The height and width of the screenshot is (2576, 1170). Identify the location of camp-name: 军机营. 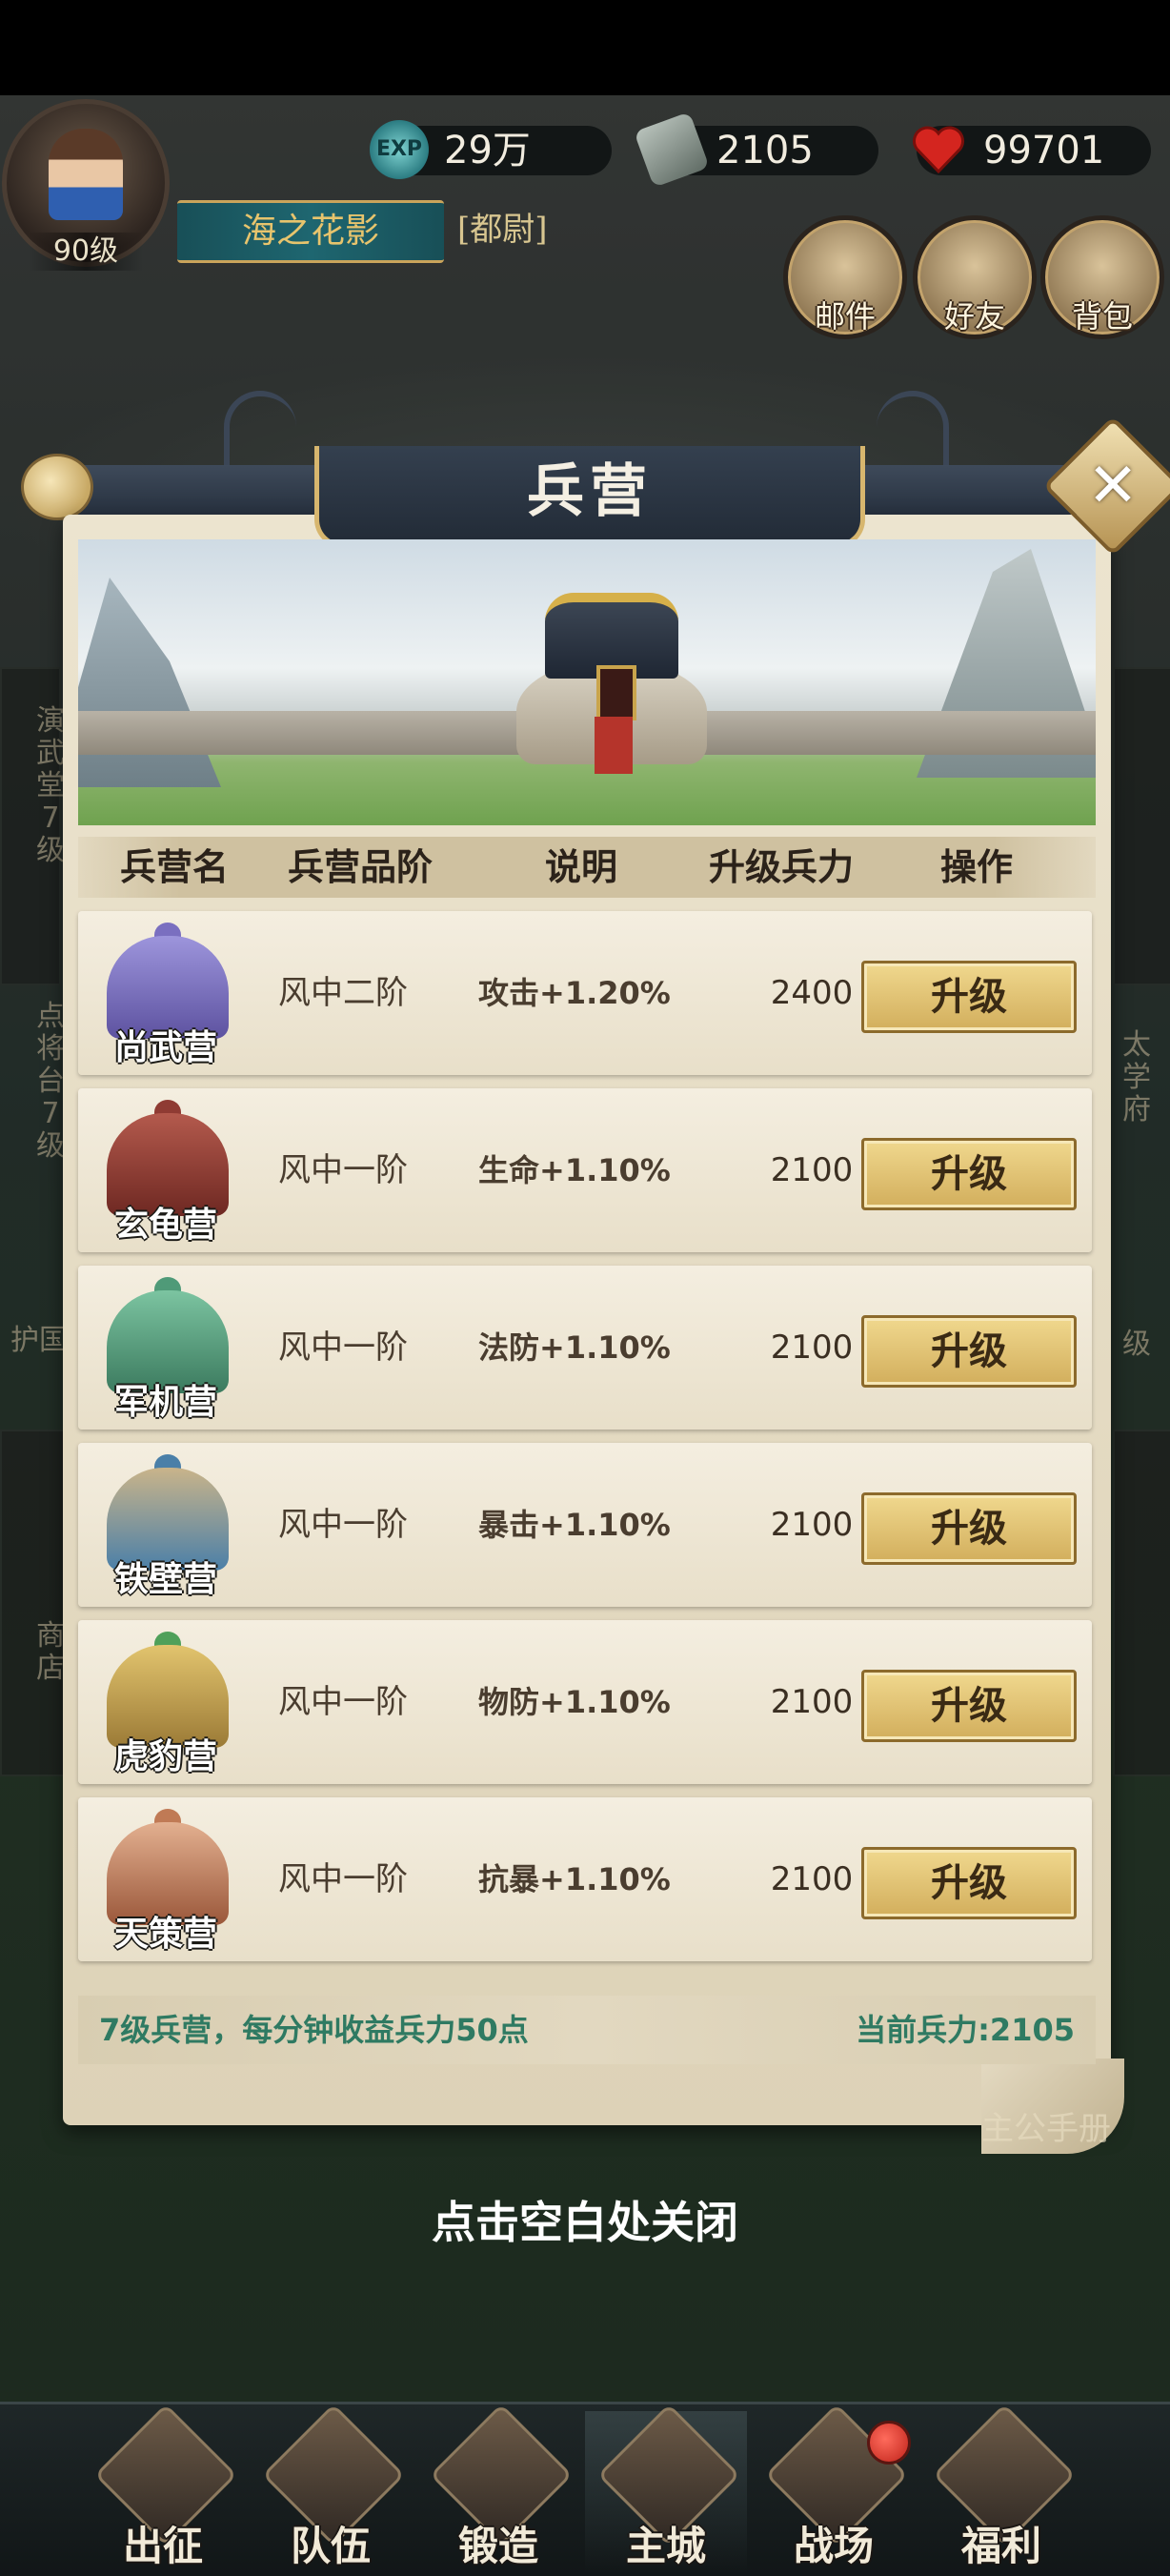
(165, 1402).